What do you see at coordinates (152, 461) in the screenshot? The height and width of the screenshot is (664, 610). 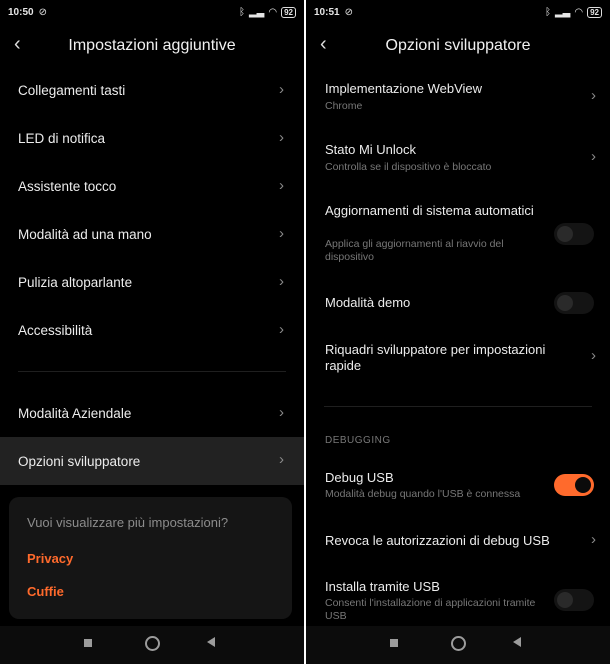 I see `settings-item-opzioni-sviluppatore: Opzioni sviluppatore ›` at bounding box center [152, 461].